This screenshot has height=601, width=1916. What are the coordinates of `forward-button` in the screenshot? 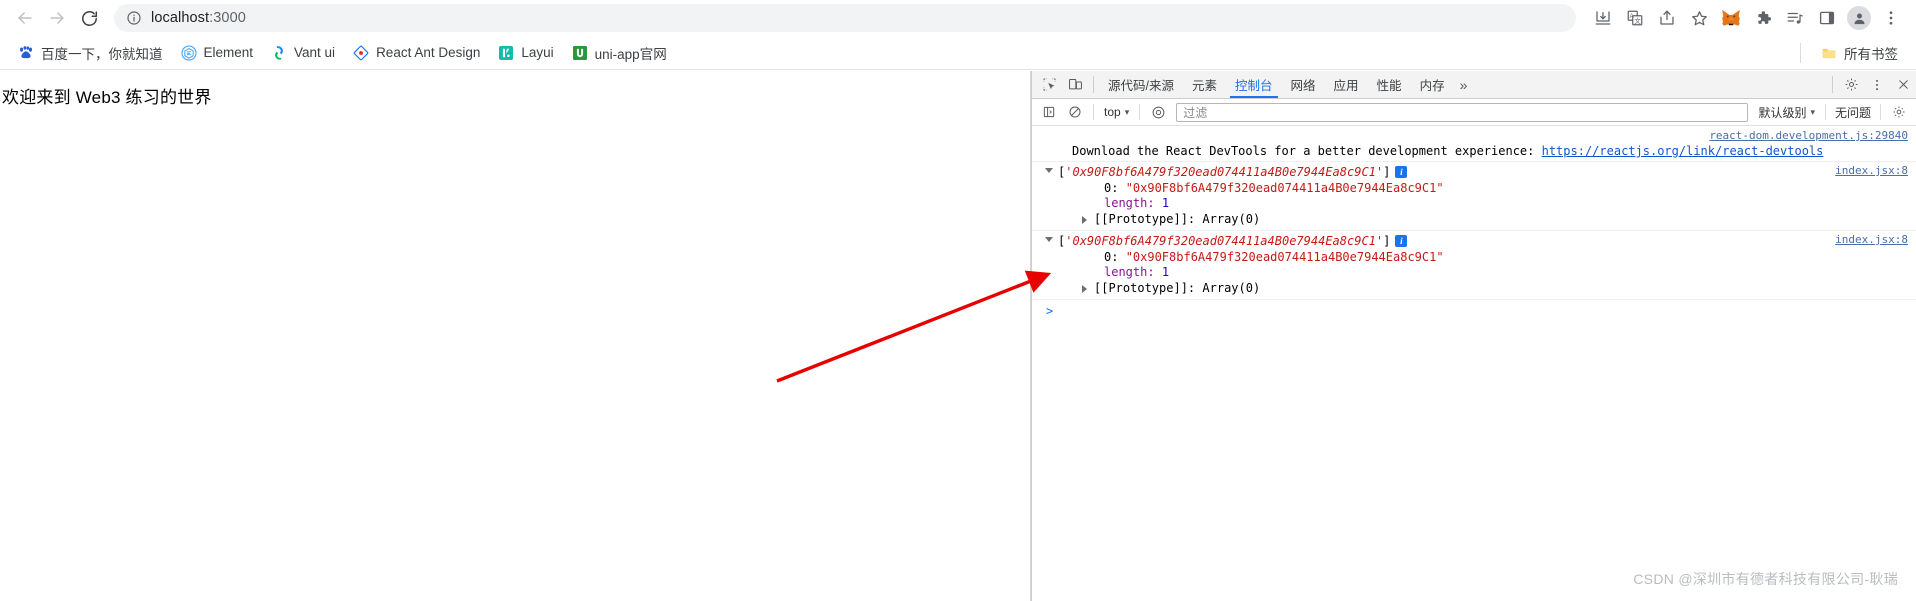 It's located at (57, 18).